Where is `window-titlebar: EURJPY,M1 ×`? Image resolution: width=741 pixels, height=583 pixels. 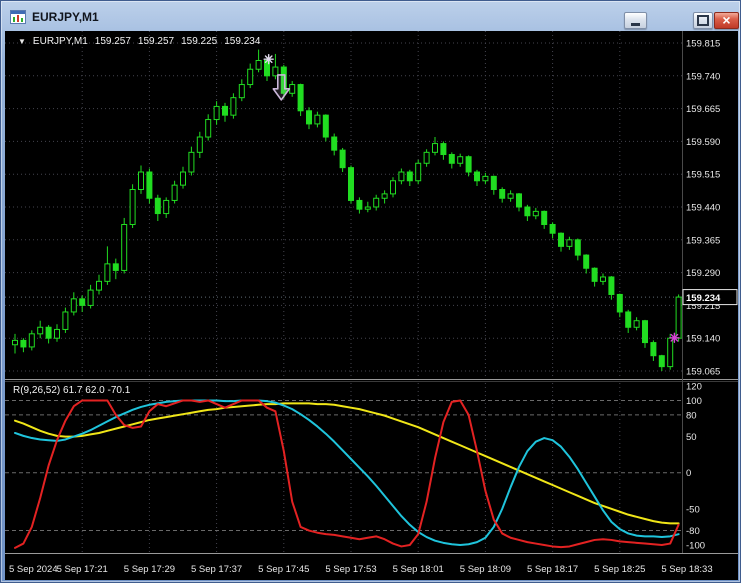
window-titlebar: EURJPY,M1 × is located at coordinates (371, 16).